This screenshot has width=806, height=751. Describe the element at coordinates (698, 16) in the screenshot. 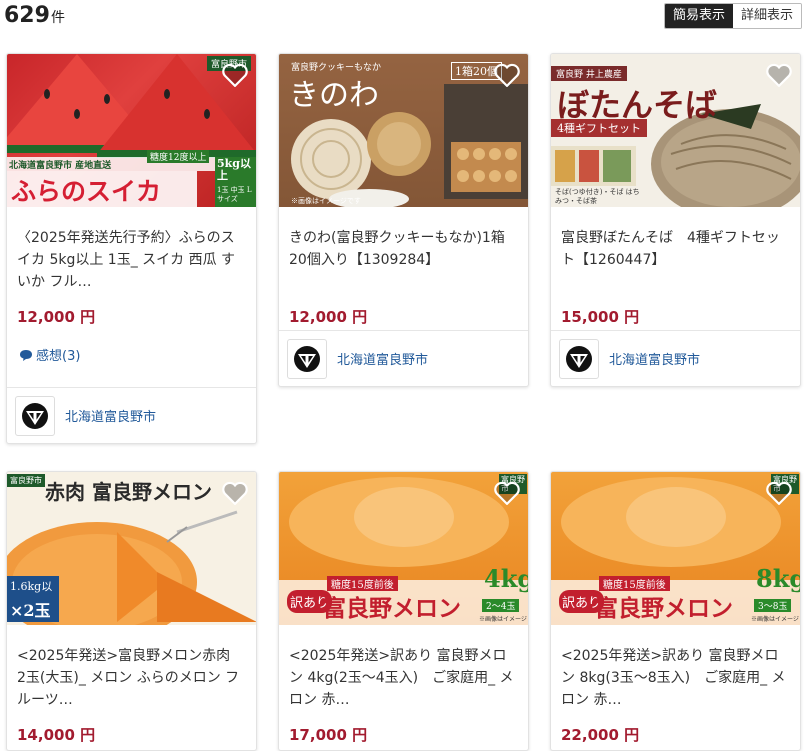

I see `simple-view-button: 簡易表示` at that location.